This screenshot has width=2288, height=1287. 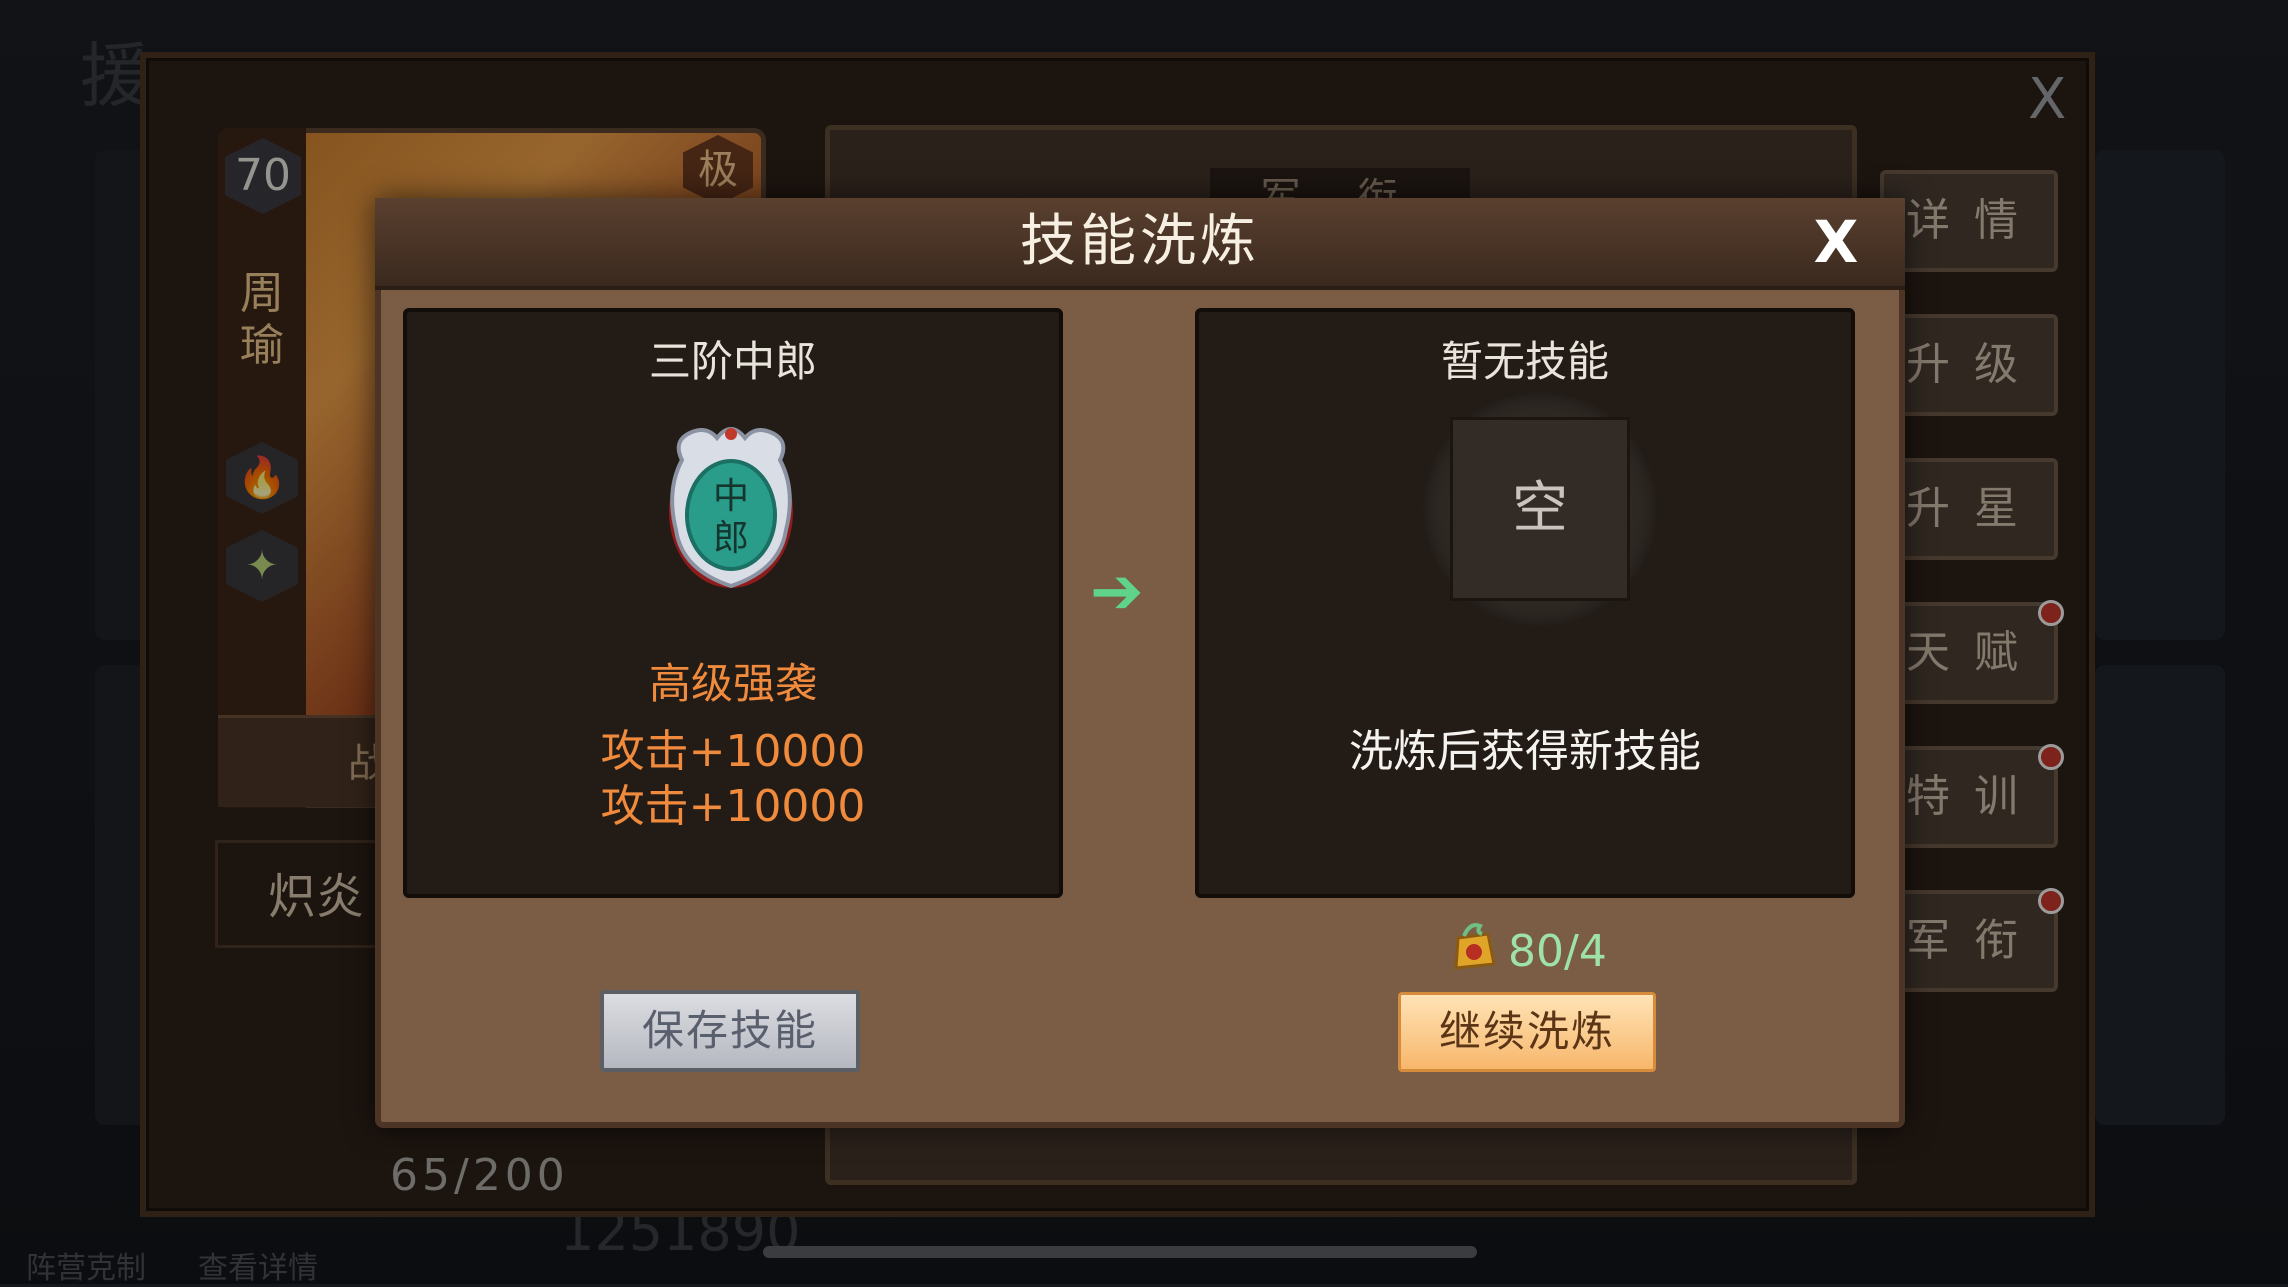 What do you see at coordinates (1525, 751) in the screenshot?
I see `refine-hint-text: 洗炼后获得新技能` at bounding box center [1525, 751].